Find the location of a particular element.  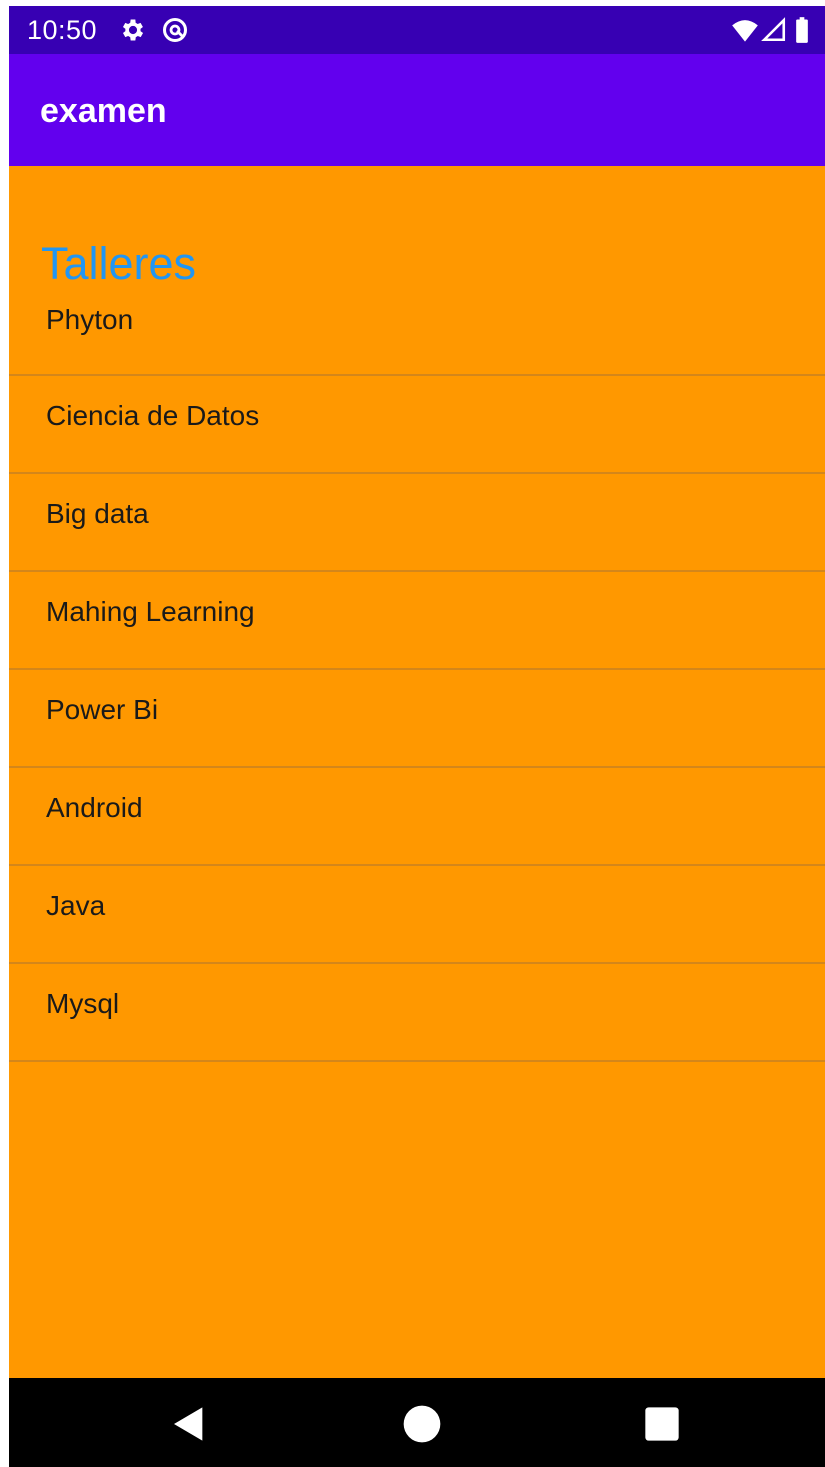

settings-icon is located at coordinates (133, 30).